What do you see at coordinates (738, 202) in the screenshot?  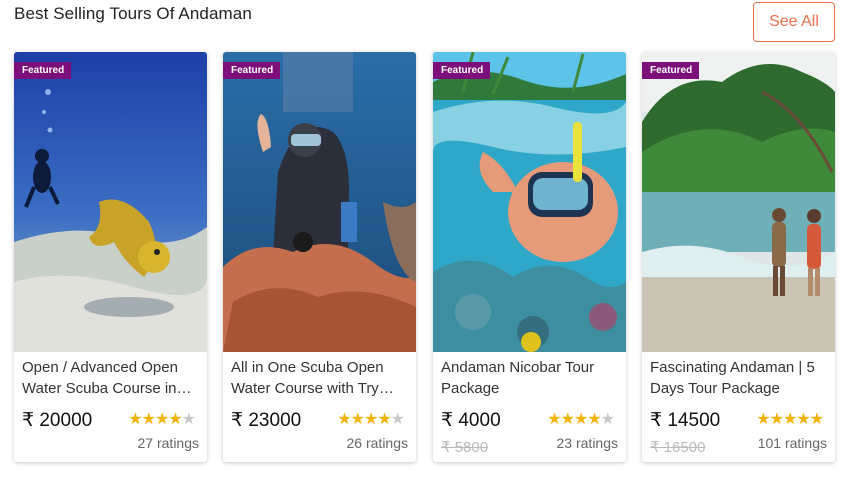 I see `tour-photo-beach-couple: Featured` at bounding box center [738, 202].